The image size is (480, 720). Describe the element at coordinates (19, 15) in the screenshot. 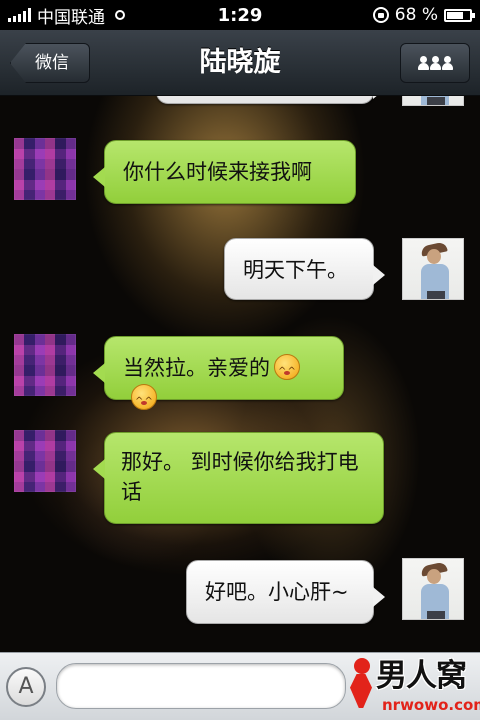

I see `signal-strength-icon` at that location.